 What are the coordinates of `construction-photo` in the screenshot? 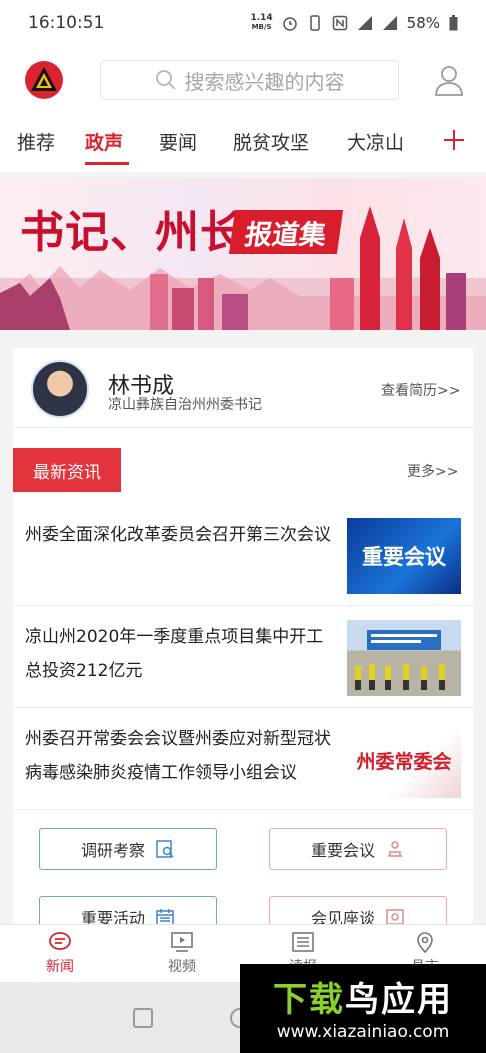 It's located at (400, 660).